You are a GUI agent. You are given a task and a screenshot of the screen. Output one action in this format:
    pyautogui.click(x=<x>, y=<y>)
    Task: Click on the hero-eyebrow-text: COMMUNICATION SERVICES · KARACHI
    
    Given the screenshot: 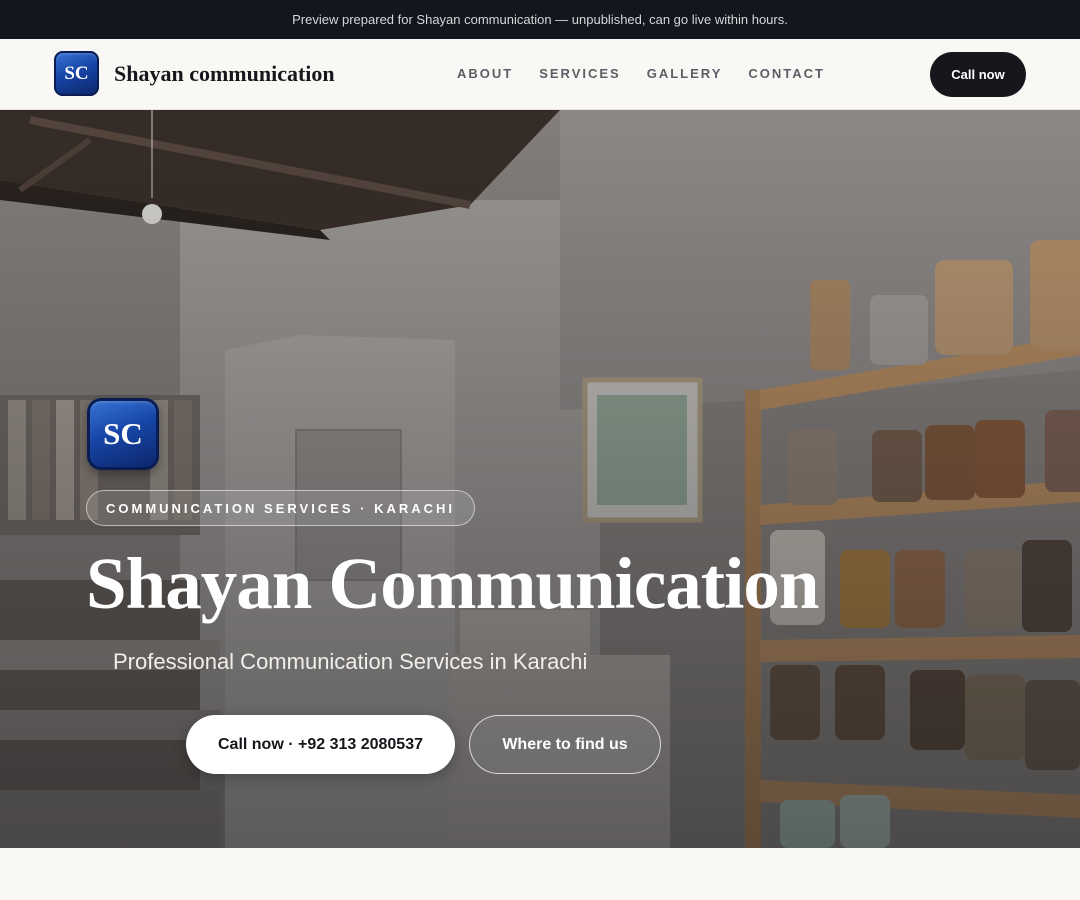 What is the action you would take?
    pyautogui.click(x=281, y=508)
    